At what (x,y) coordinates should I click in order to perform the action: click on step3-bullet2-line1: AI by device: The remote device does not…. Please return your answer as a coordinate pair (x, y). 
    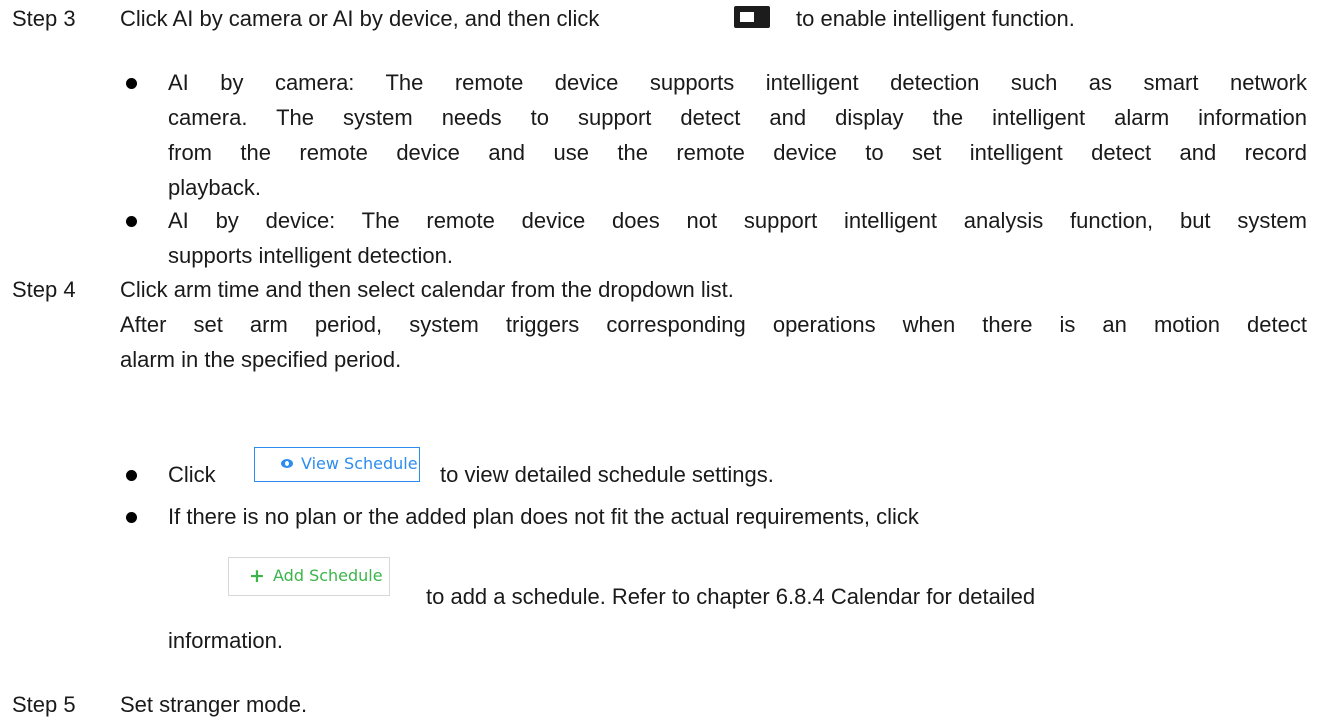
    Looking at the image, I should click on (737, 220).